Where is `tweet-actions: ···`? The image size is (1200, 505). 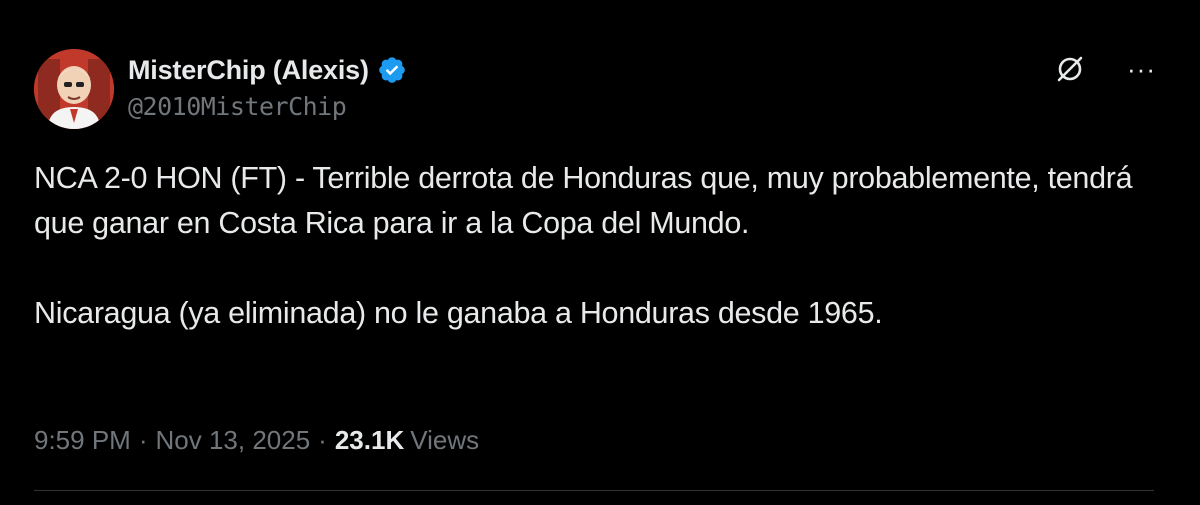 tweet-actions: ··· is located at coordinates (1104, 69).